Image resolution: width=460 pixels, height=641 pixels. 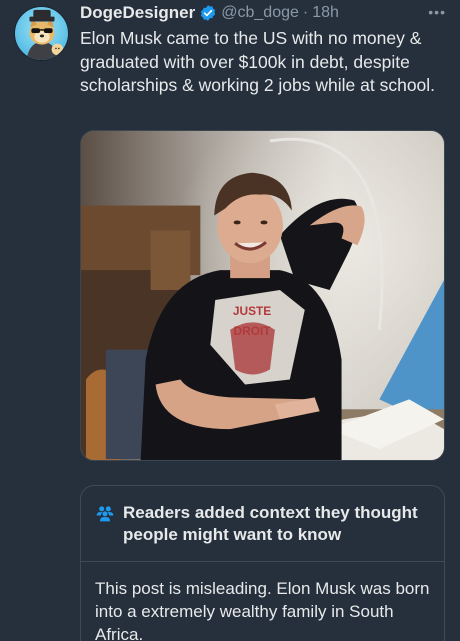 I want to click on timestamp: 18h, so click(x=325, y=13).